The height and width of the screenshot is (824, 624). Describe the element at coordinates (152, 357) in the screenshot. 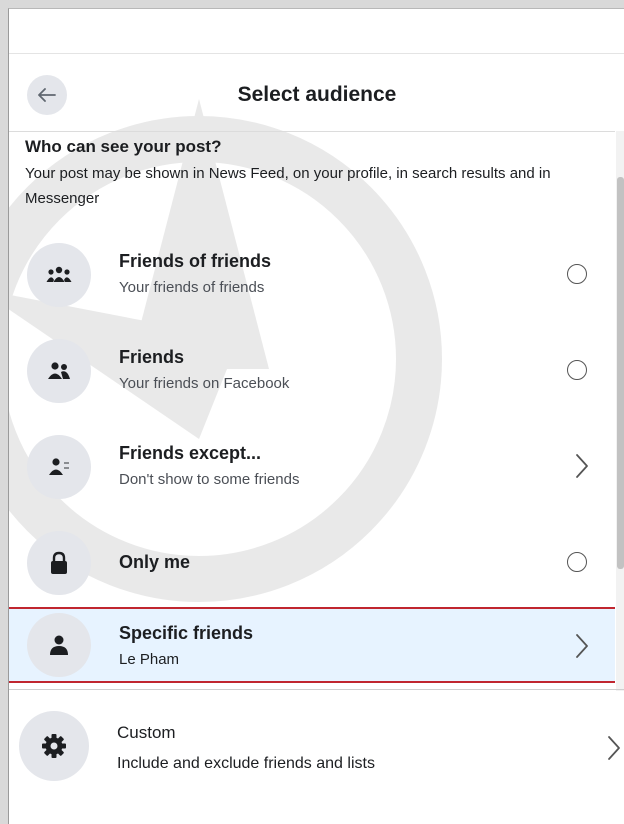

I see `option-label: Friends` at that location.